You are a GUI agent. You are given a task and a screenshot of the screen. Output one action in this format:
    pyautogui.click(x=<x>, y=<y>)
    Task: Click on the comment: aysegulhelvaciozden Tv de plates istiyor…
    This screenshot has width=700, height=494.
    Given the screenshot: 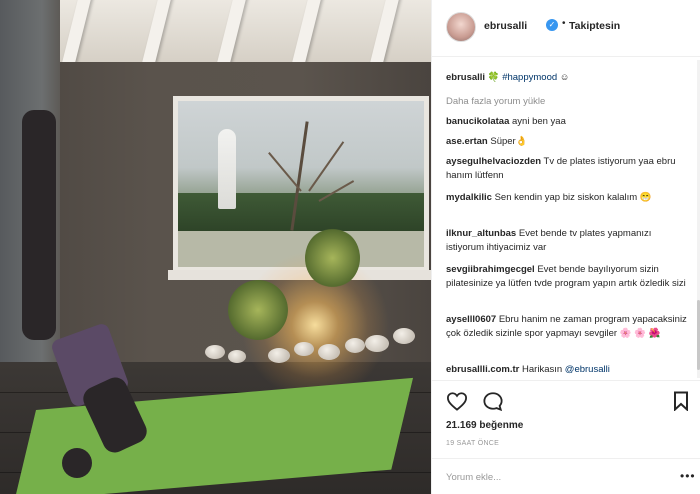 What is the action you would take?
    pyautogui.click(x=568, y=169)
    